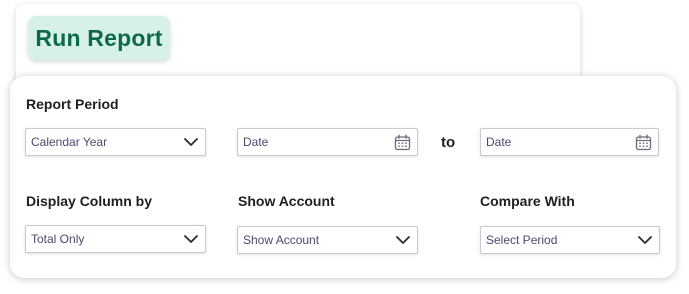  I want to click on period-select: Calendar Year, so click(115, 142).